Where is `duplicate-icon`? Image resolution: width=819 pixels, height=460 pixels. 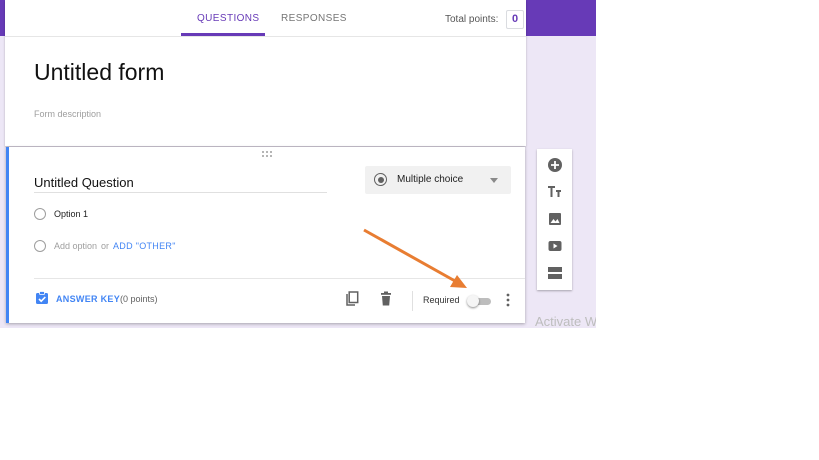 duplicate-icon is located at coordinates (352, 299).